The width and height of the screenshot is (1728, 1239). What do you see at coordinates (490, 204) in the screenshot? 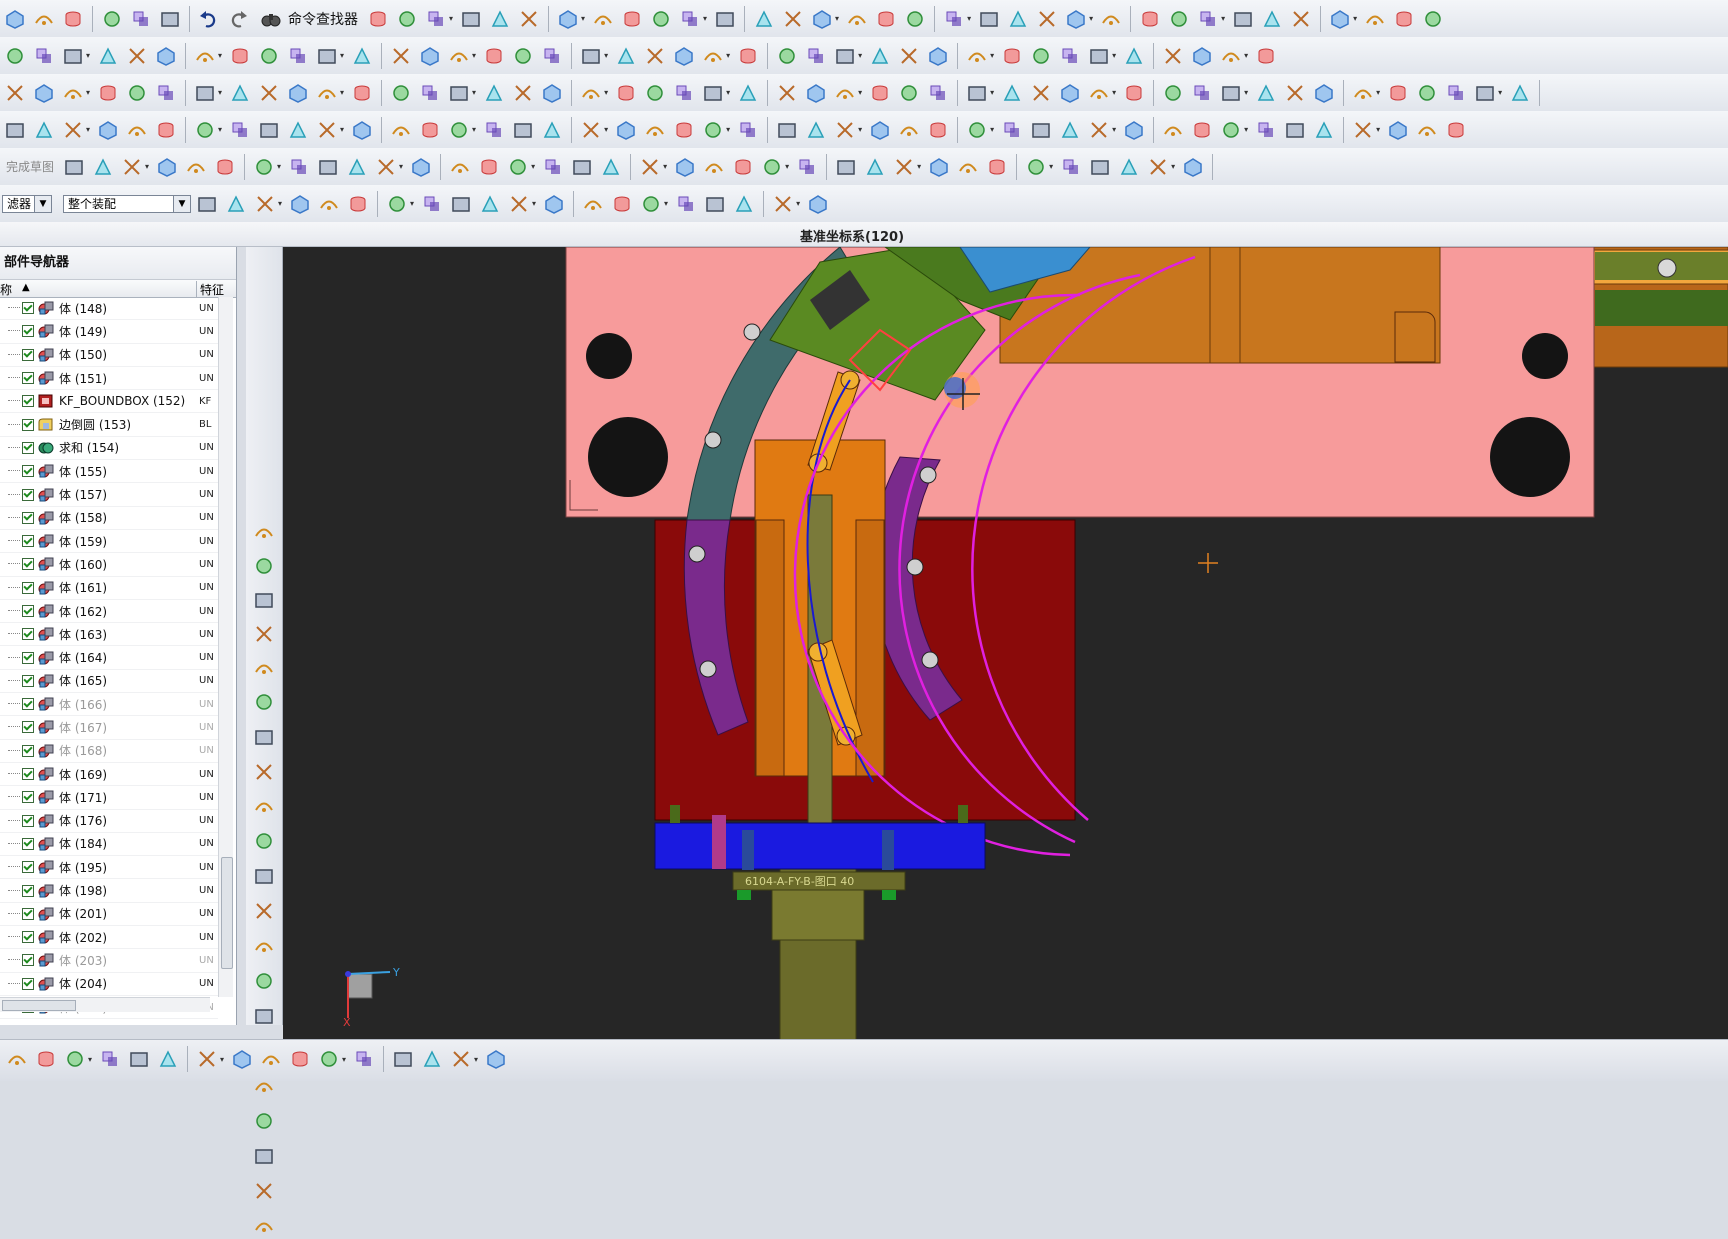
I see `select-face-icon` at bounding box center [490, 204].